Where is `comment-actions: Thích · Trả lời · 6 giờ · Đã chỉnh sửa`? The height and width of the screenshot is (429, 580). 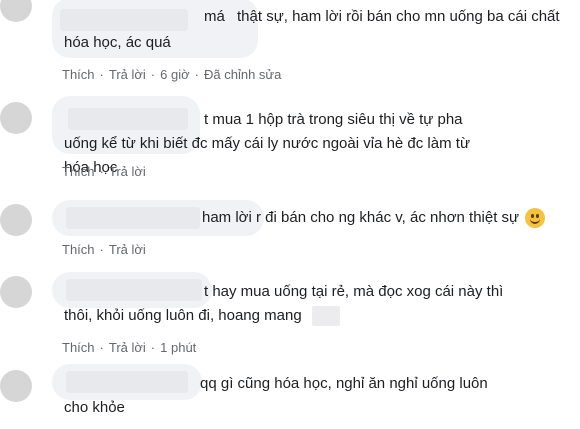
comment-actions: Thích · Trả lời · 6 giờ · Đã chỉnh sửa is located at coordinates (172, 74).